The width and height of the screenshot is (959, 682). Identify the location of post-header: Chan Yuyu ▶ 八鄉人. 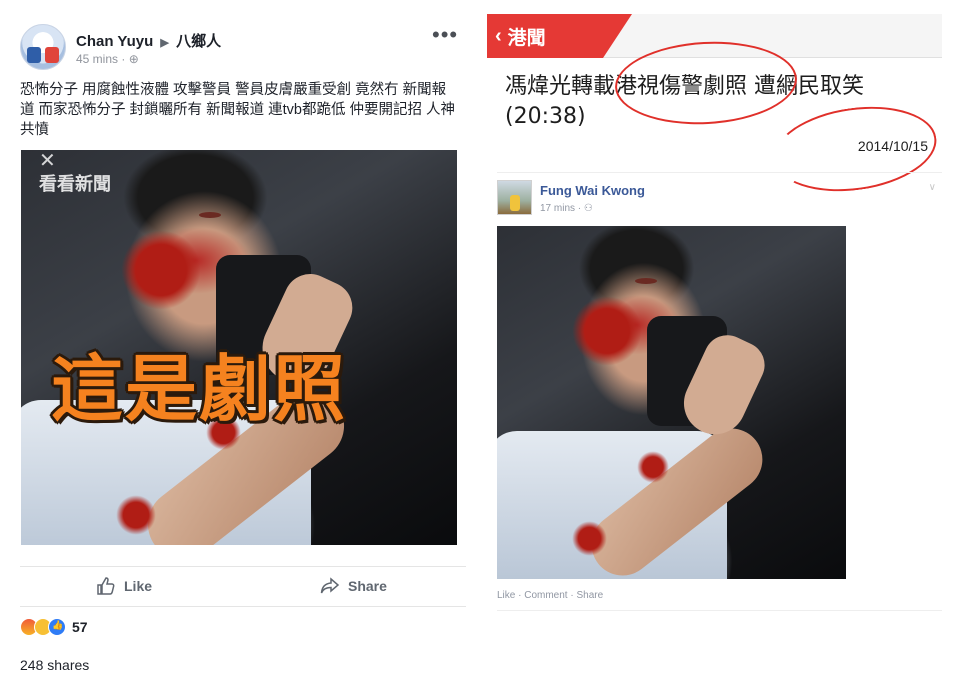
(148, 40).